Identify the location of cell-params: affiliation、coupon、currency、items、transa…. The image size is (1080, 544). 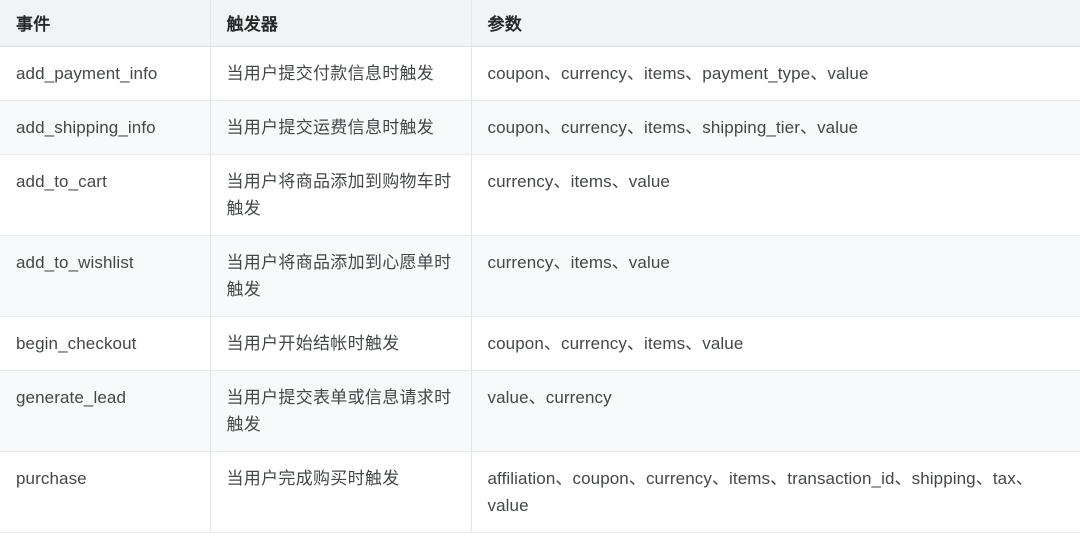
(775, 492).